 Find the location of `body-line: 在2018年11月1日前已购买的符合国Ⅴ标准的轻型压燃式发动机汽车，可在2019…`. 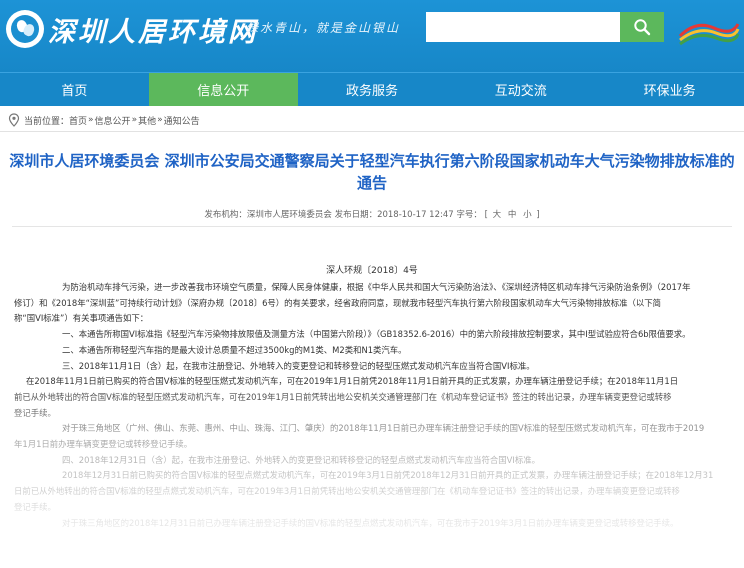

body-line: 在2018年11月1日前已购买的符合国Ⅴ标准的轻型压燃式发动机汽车，可在2019… is located at coordinates (352, 381).